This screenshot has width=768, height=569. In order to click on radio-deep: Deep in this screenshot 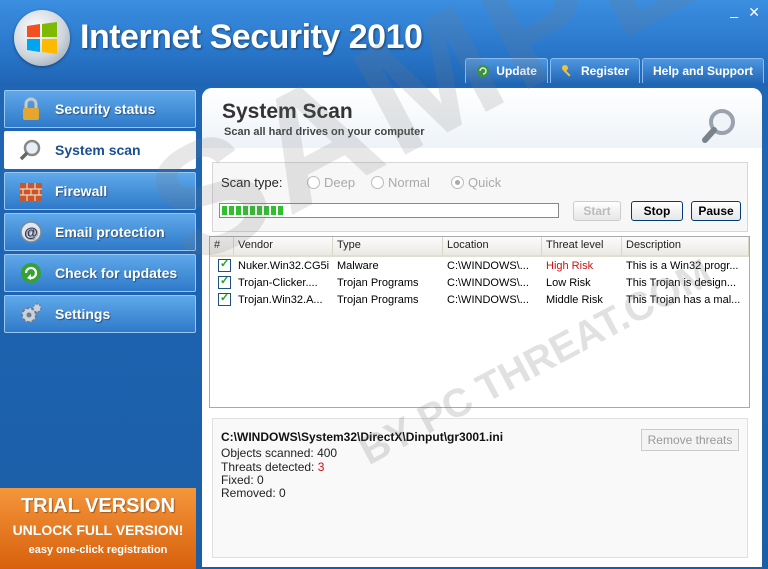, I will do `click(331, 182)`.